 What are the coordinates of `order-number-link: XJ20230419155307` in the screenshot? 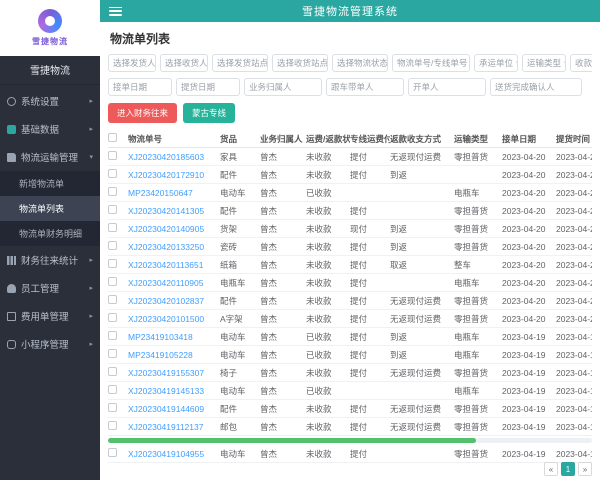 It's located at (174, 373).